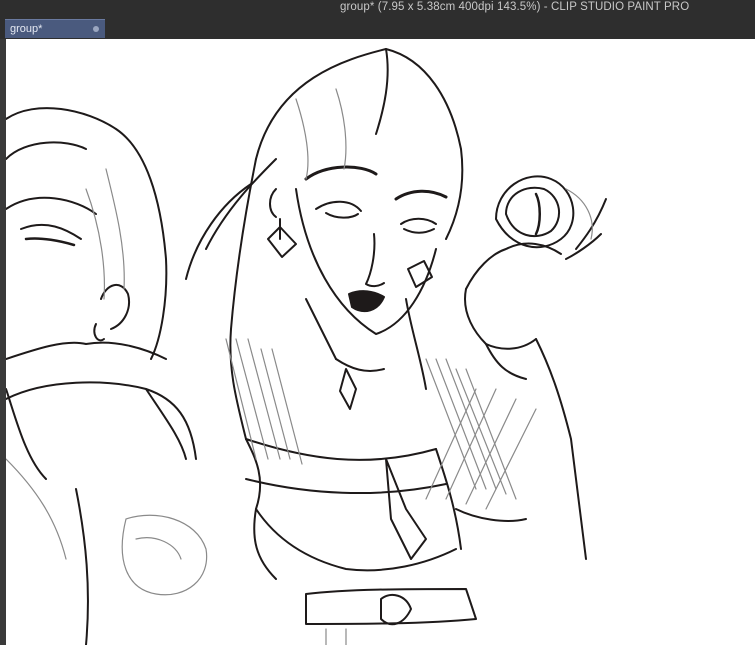  I want to click on close-dot-icon, so click(96, 29).